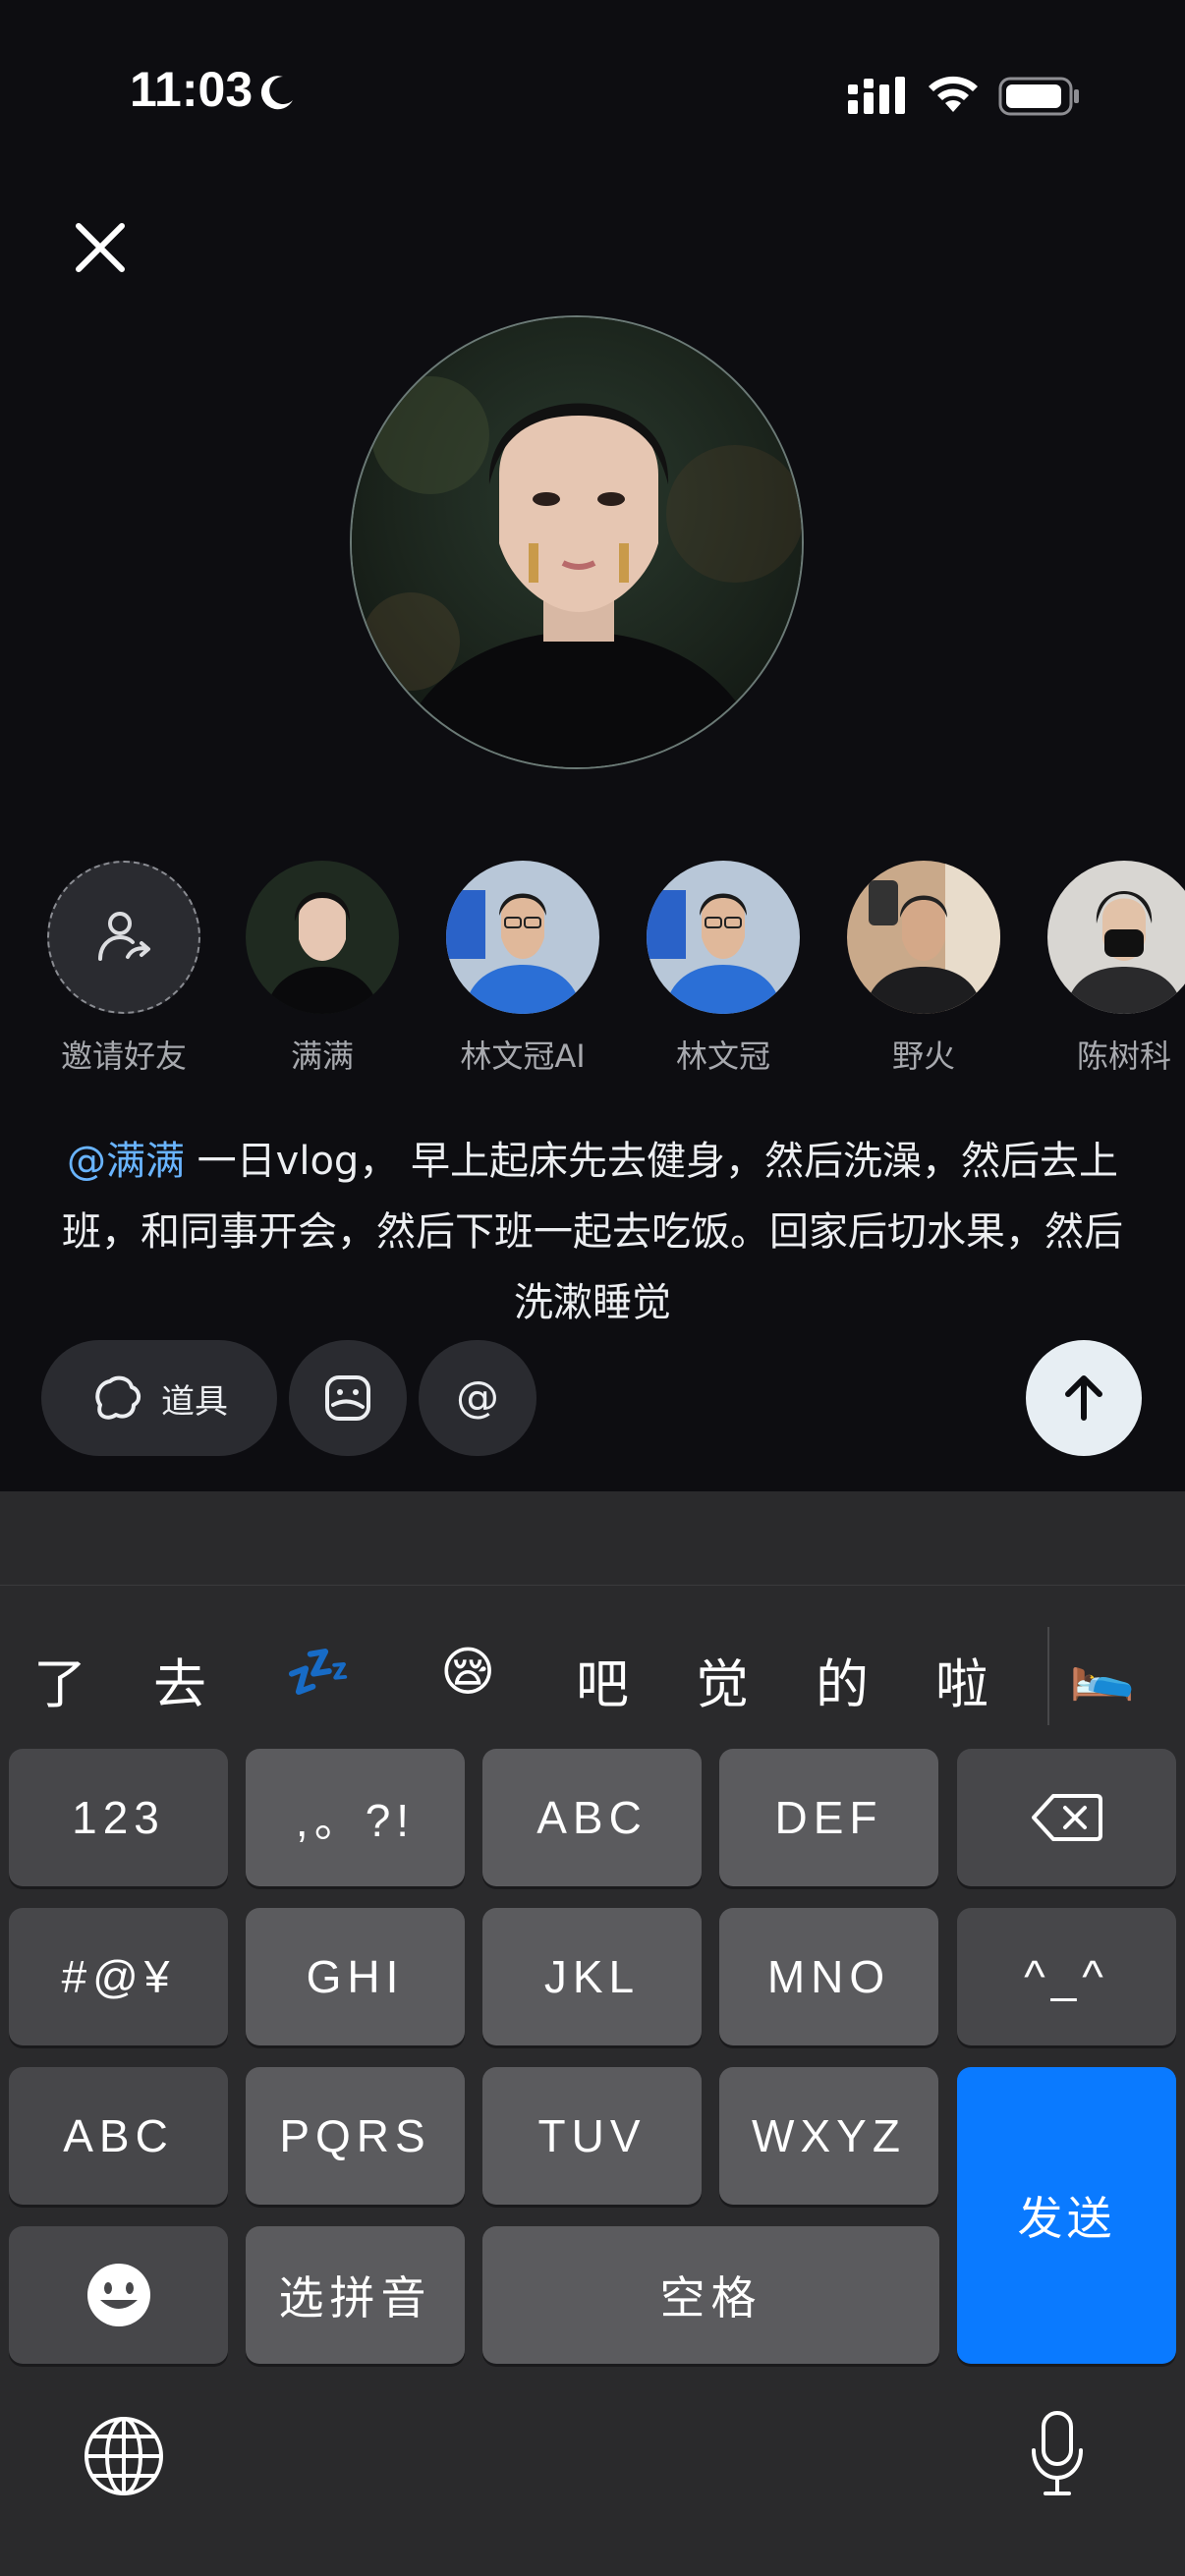 The width and height of the screenshot is (1185, 2576). I want to click on space-key: 空格, so click(711, 2295).